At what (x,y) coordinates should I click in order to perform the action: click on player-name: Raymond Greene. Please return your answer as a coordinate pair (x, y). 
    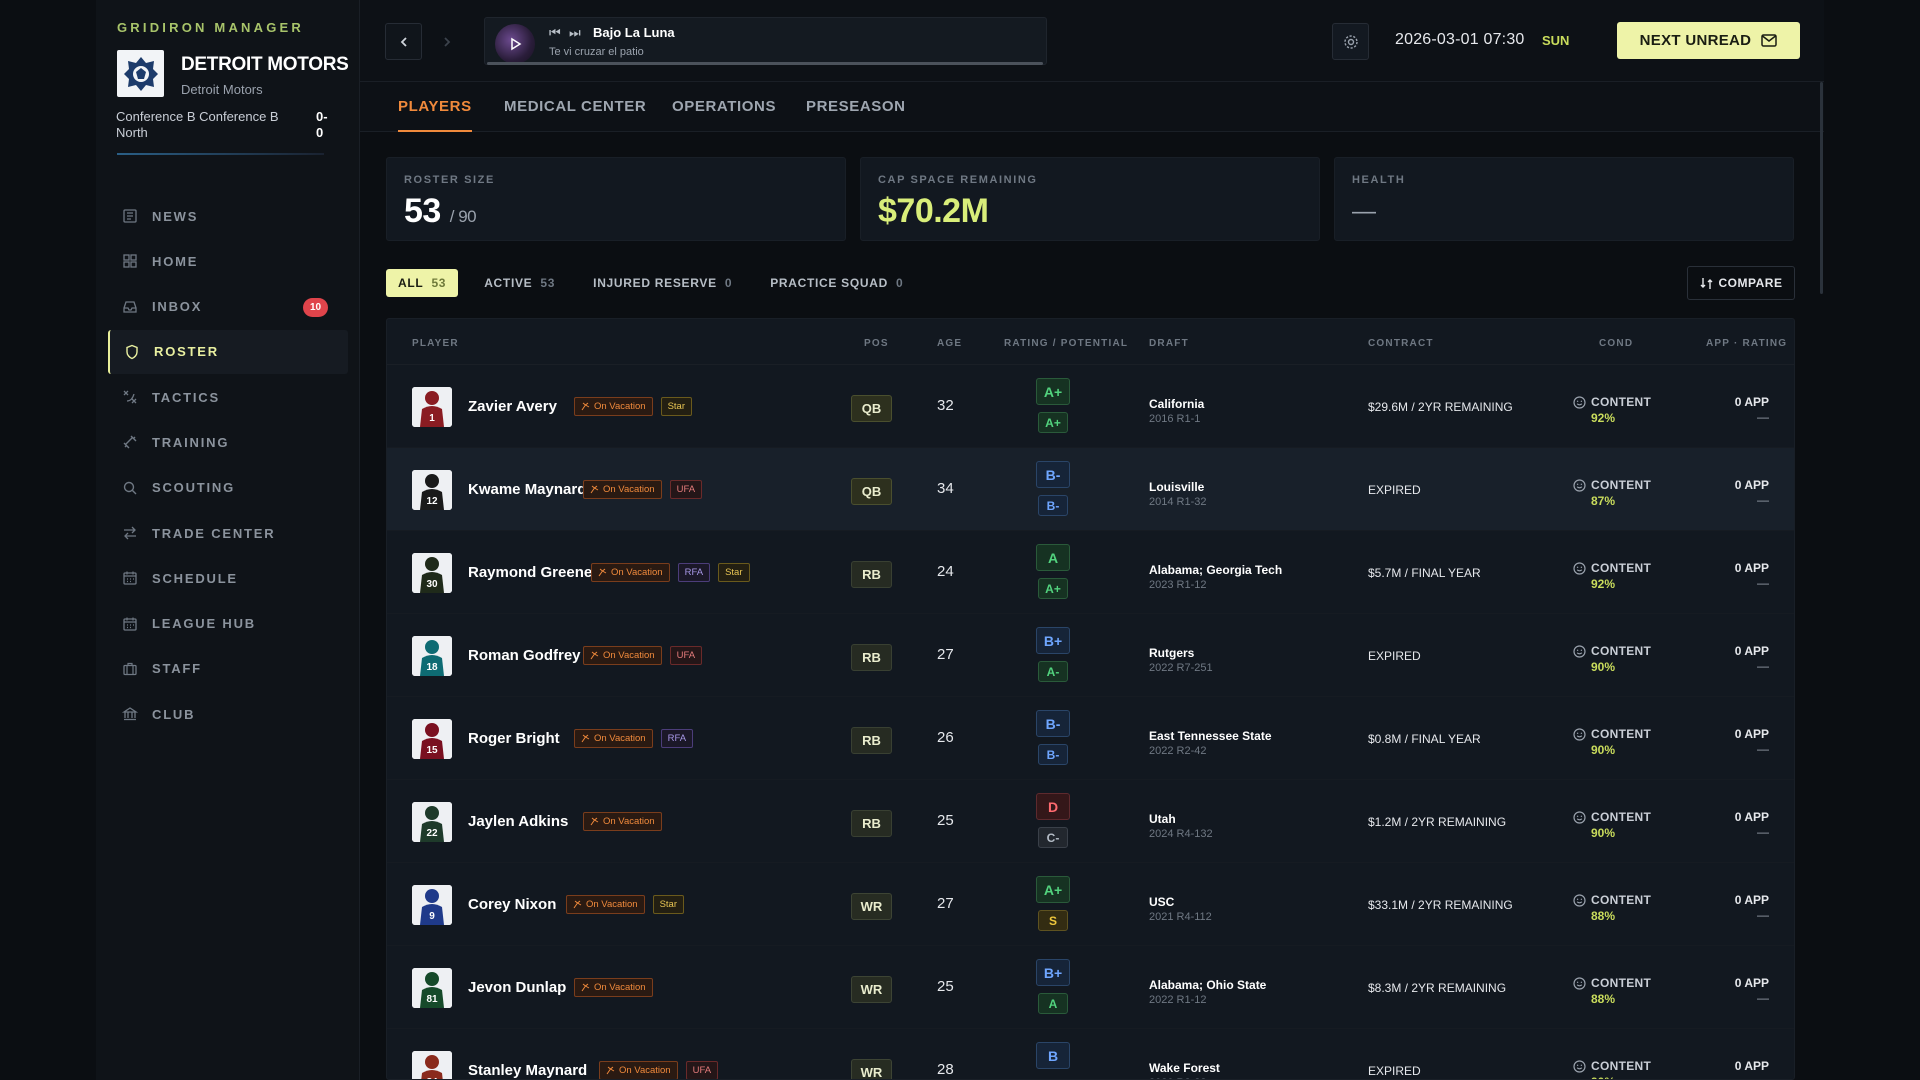
    Looking at the image, I should click on (530, 572).